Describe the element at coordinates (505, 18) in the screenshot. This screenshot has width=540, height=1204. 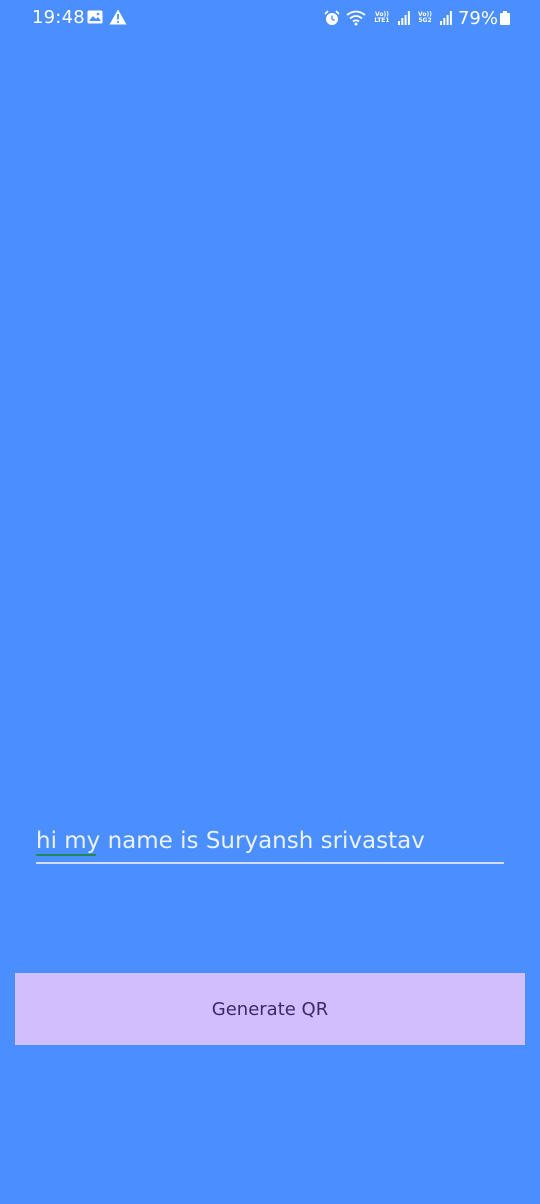
I see `battery-icon` at that location.